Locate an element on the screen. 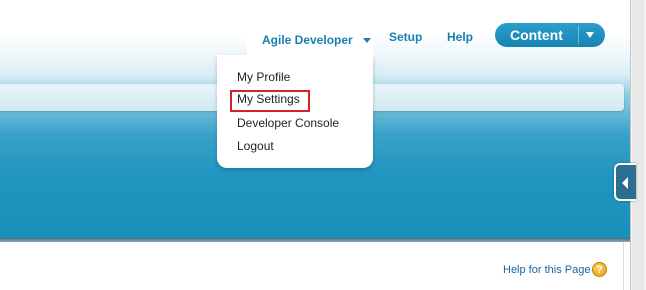 This screenshot has width=646, height=290. menu-item-developer-console: Developer Console is located at coordinates (288, 125).